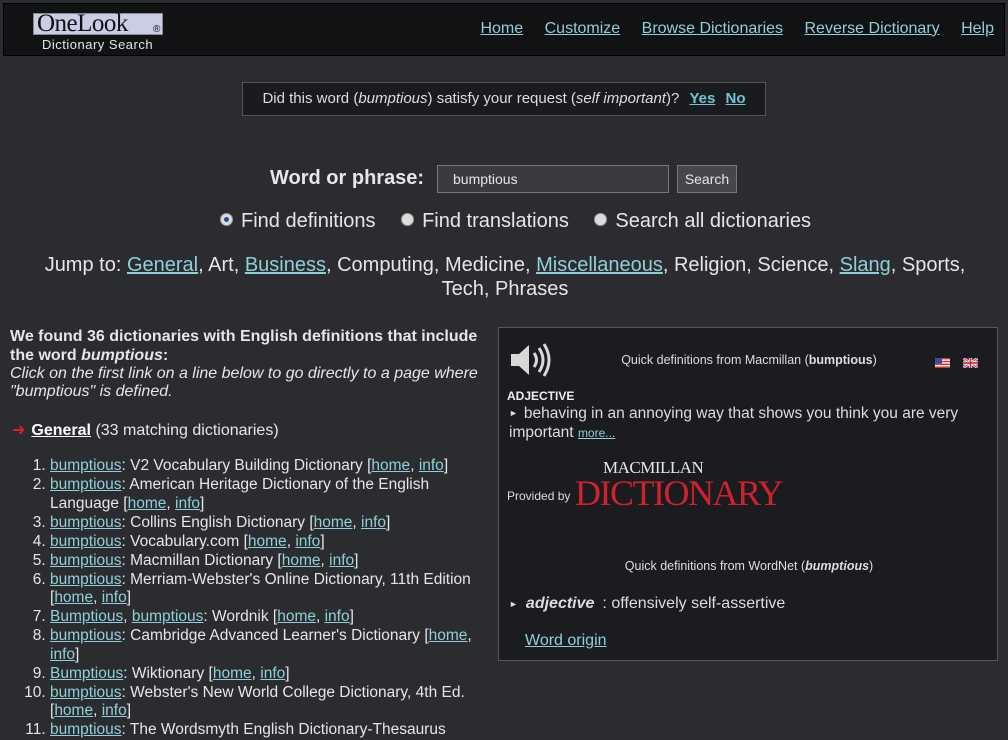 The image size is (1008, 740). I want to click on us-flag-icon, so click(942, 363).